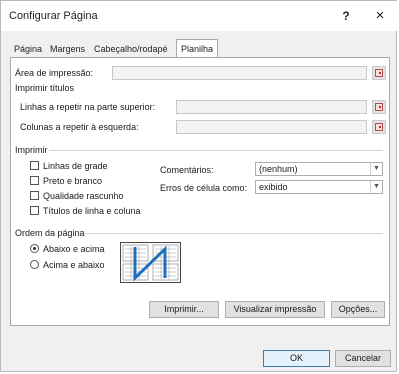 The image size is (399, 374). Describe the element at coordinates (363, 358) in the screenshot. I see `cancel-button: Cancelar` at that location.